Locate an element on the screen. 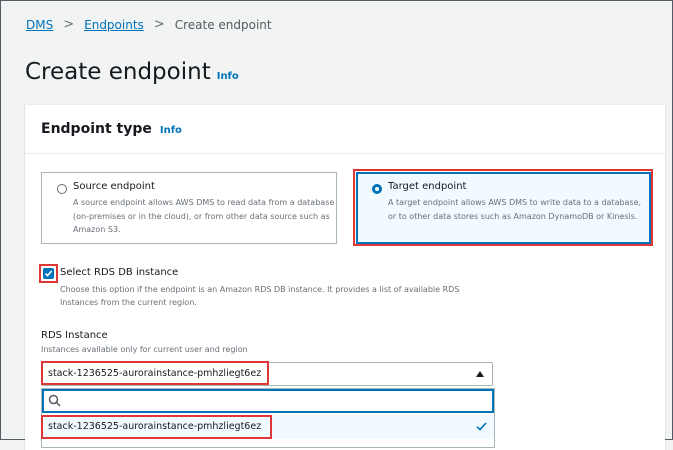 The height and width of the screenshot is (450, 673). page-info-link: Info is located at coordinates (228, 76).